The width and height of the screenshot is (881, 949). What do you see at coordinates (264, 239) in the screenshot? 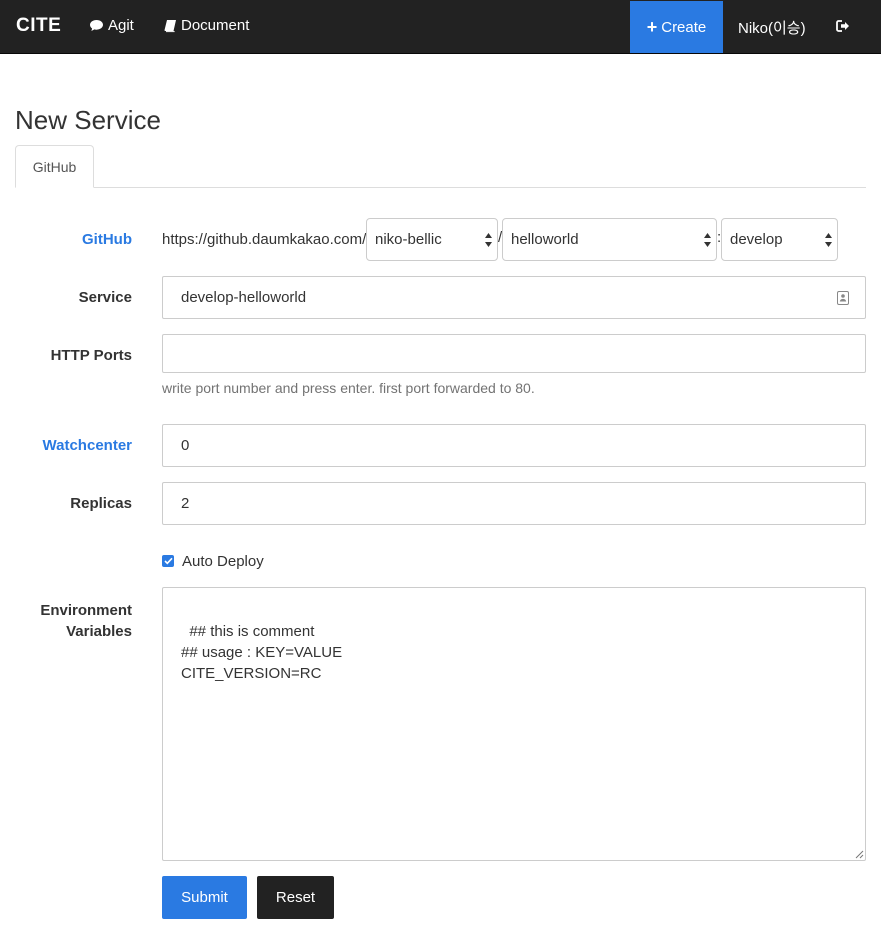
I see `github-url-prefix: https://github.daumkakao.com/` at bounding box center [264, 239].